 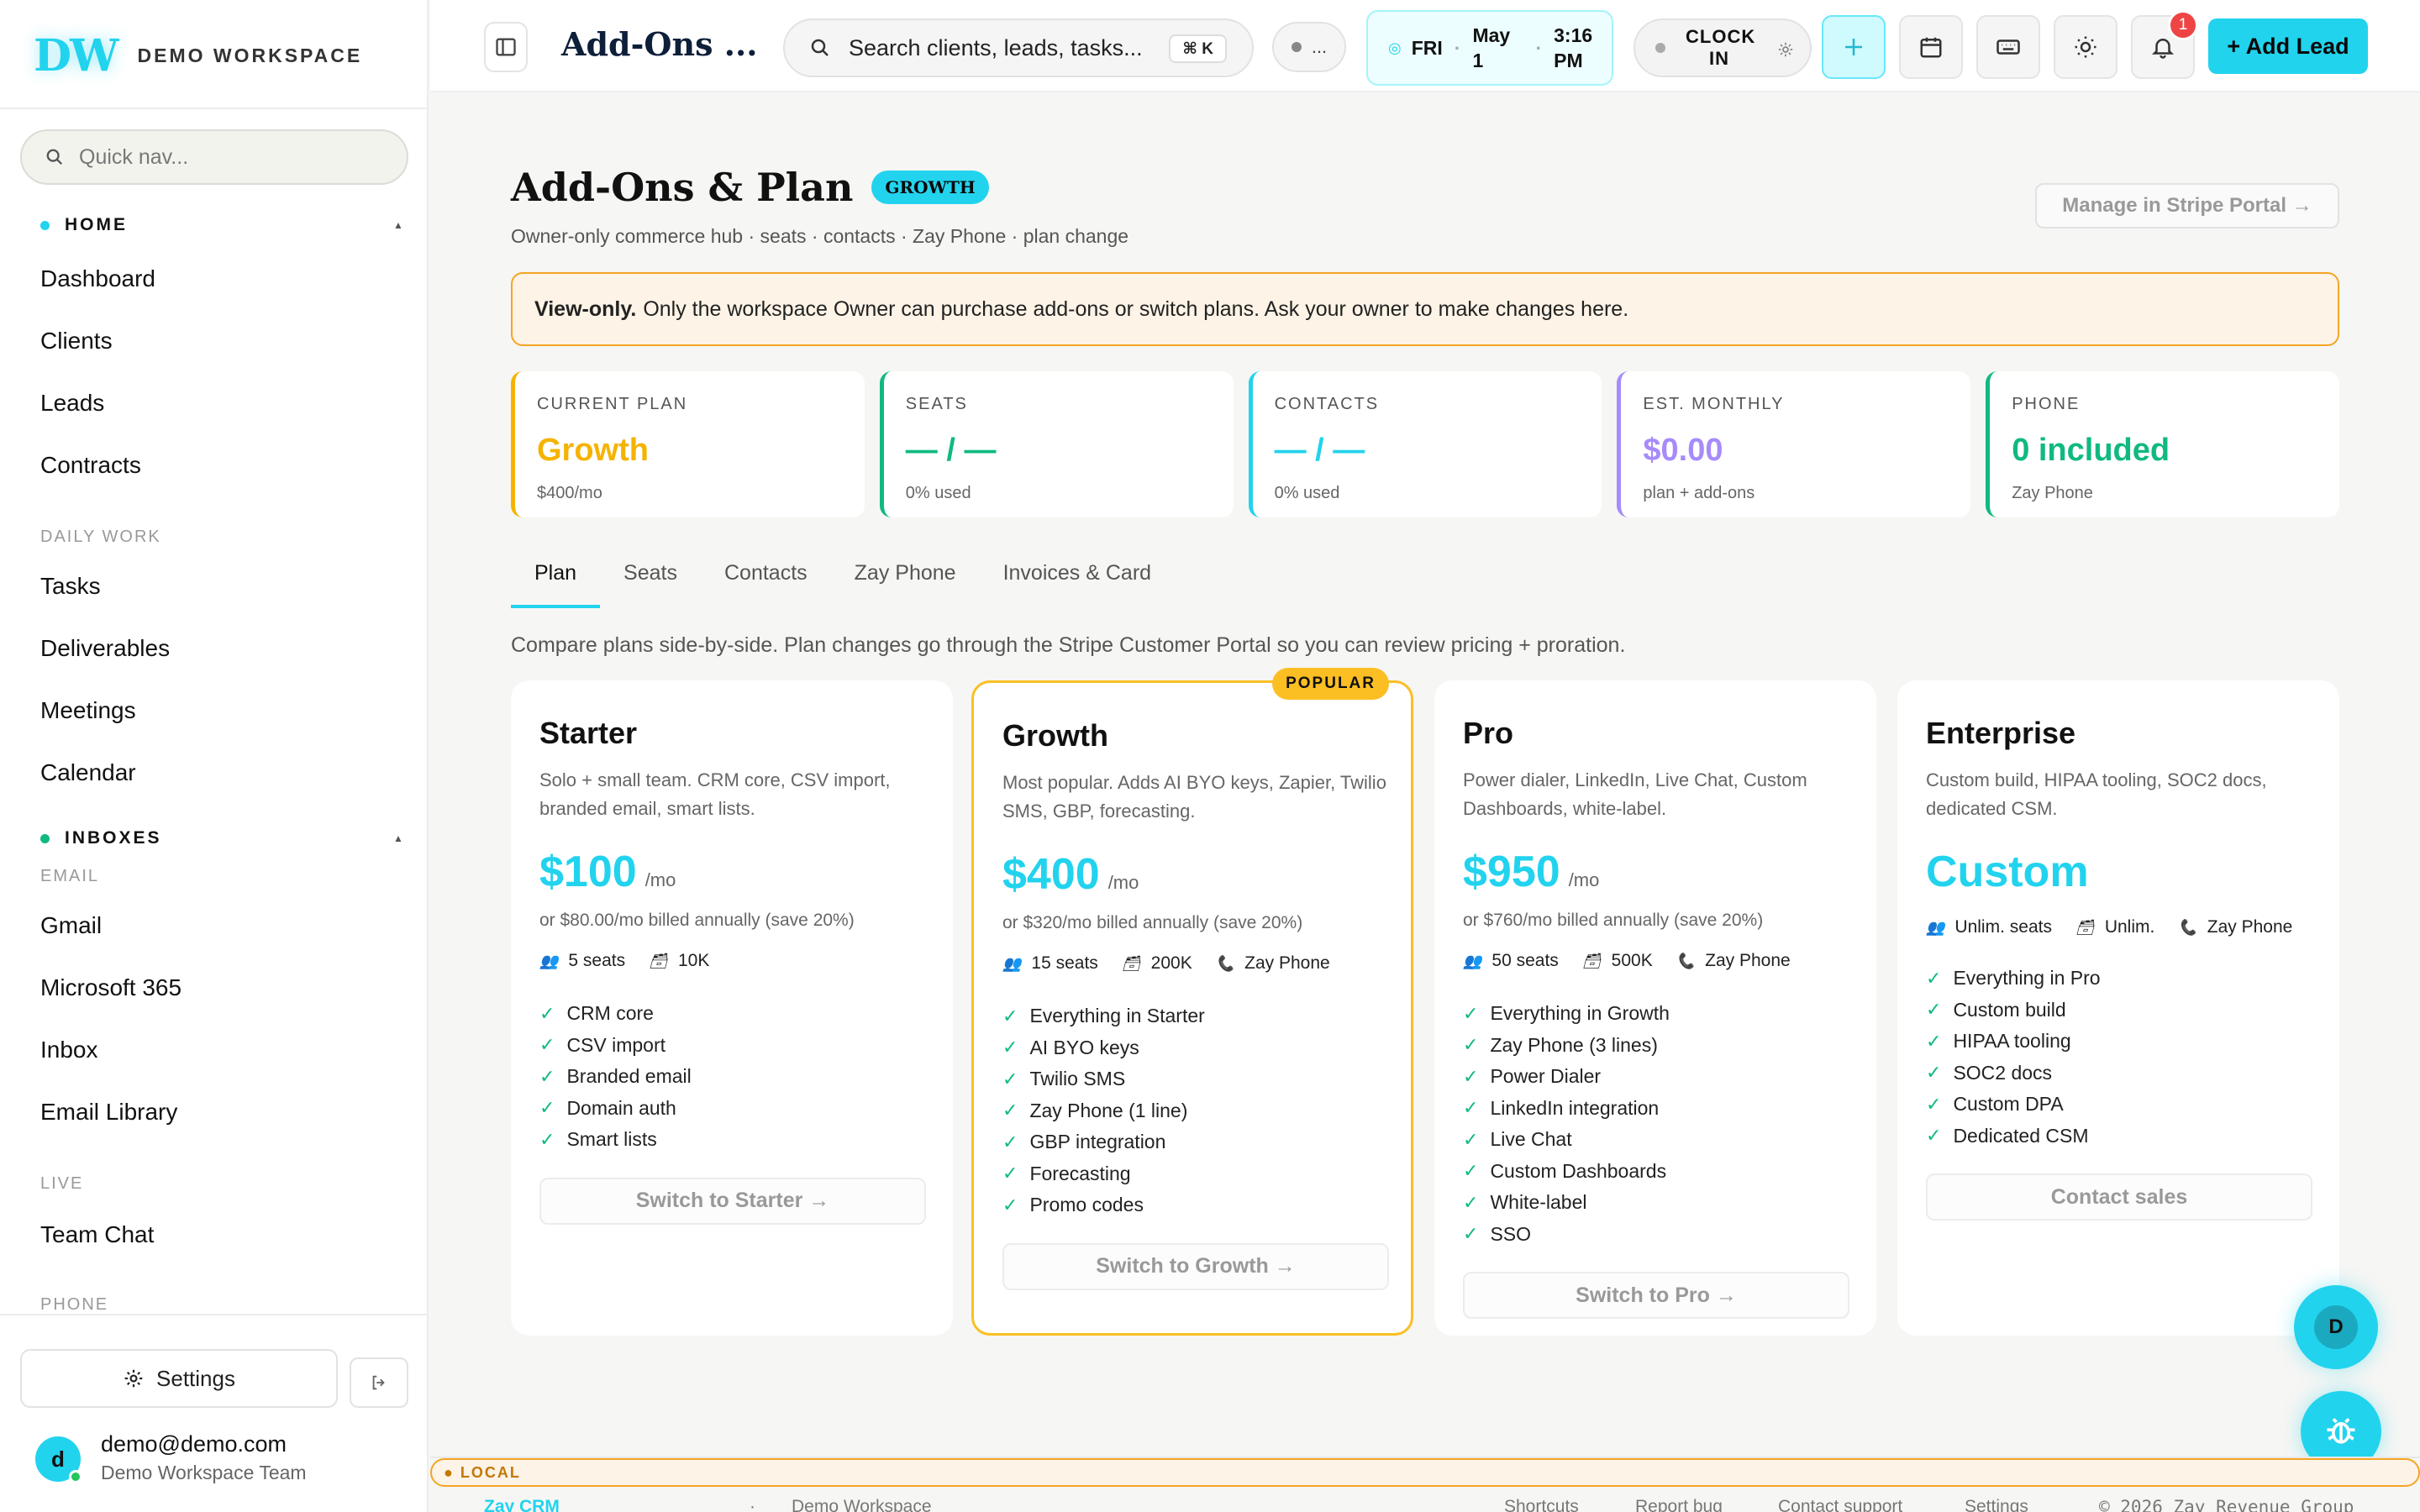 What do you see at coordinates (1080, 1173) in the screenshot?
I see `feature-text: Forecasting` at bounding box center [1080, 1173].